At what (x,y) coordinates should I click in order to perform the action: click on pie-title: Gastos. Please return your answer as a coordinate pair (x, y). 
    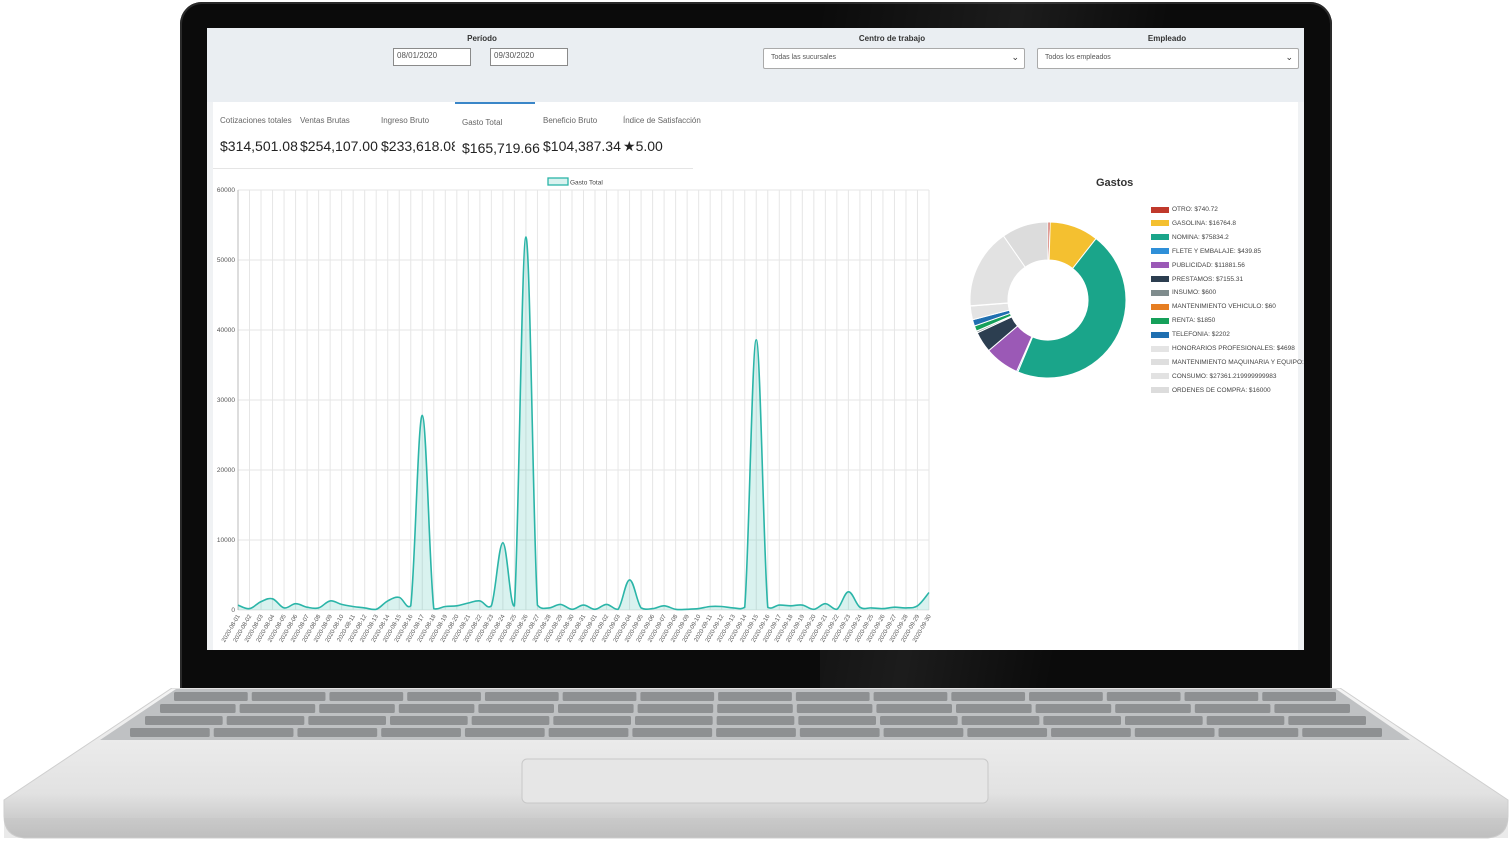
    Looking at the image, I should click on (1115, 183).